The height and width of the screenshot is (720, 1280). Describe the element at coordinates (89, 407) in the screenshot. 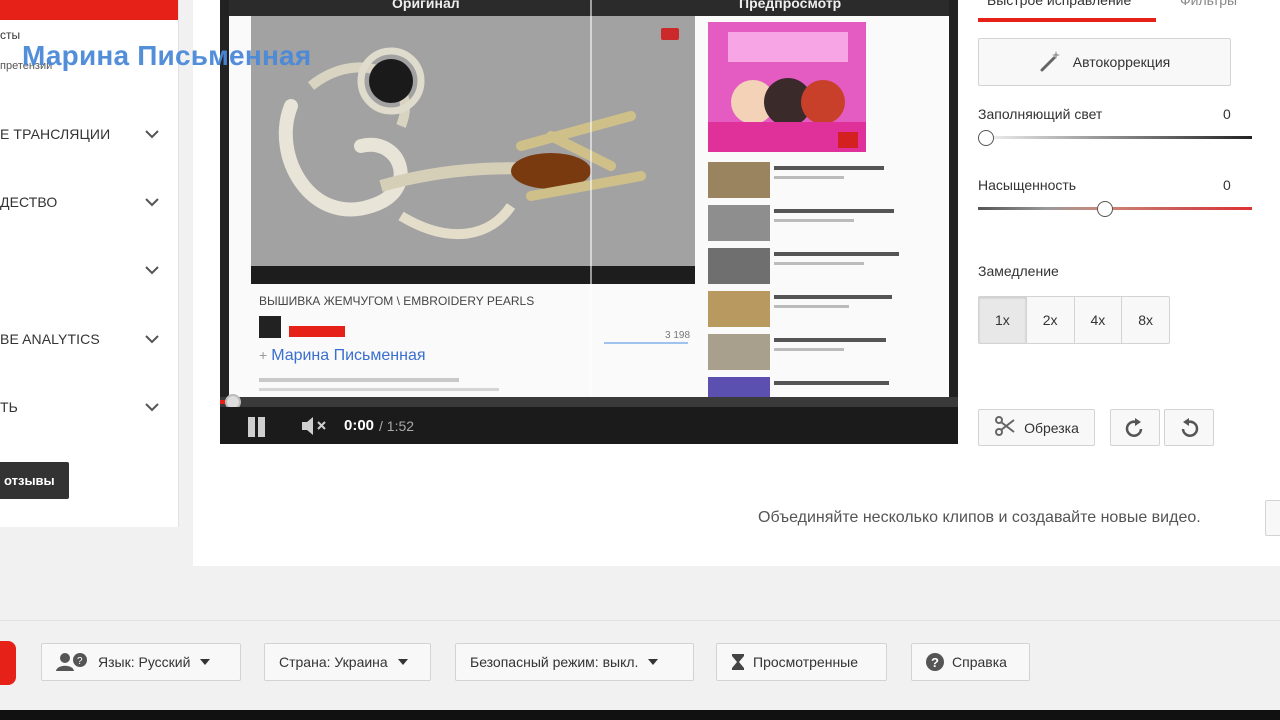

I see `sidebar-item-create: ТЬ` at that location.